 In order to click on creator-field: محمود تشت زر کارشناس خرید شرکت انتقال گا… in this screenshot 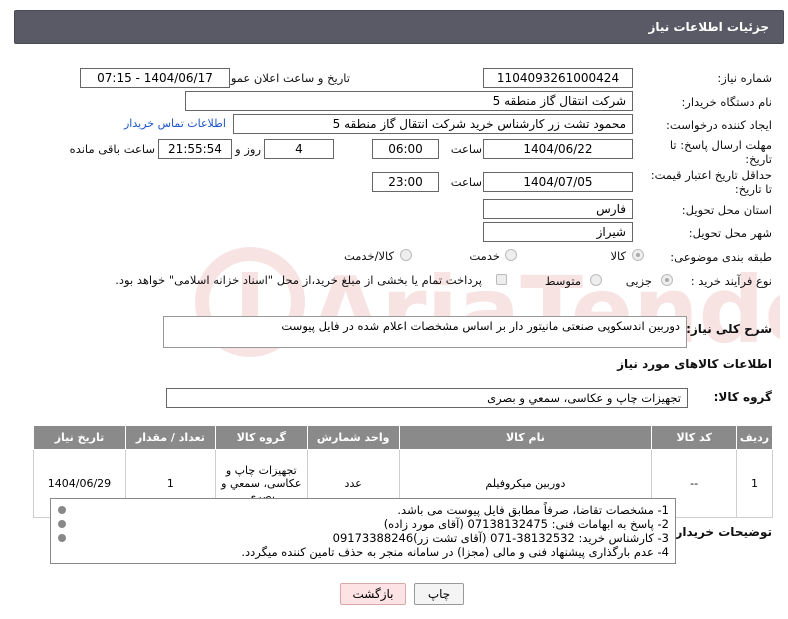, I will do `click(433, 124)`.